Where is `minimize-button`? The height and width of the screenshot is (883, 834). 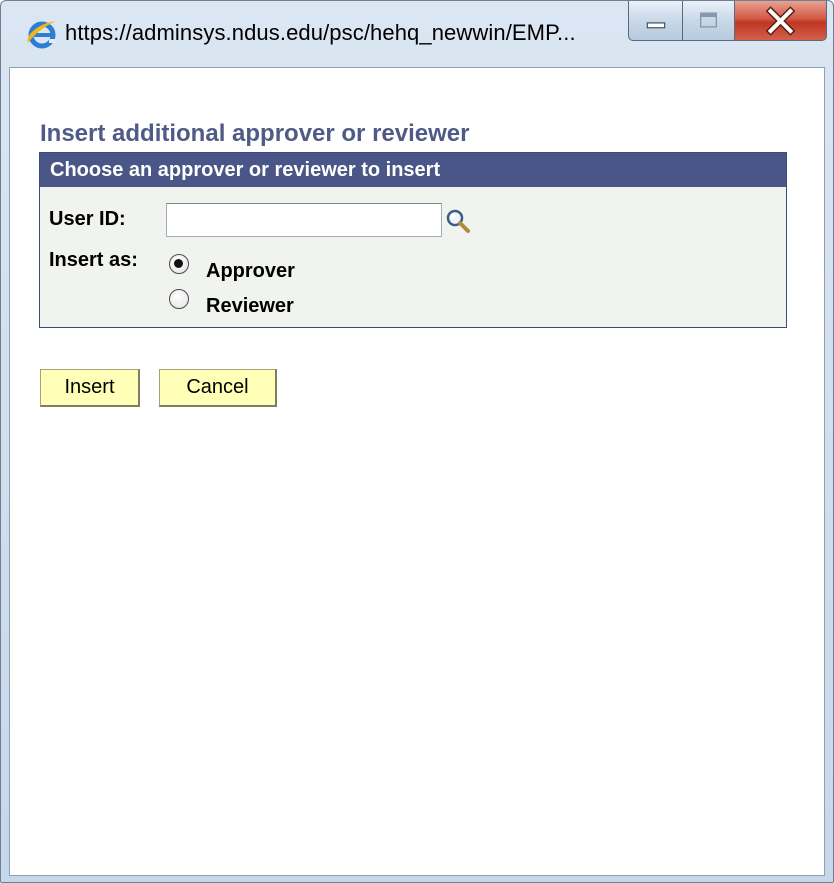
minimize-button is located at coordinates (655, 21).